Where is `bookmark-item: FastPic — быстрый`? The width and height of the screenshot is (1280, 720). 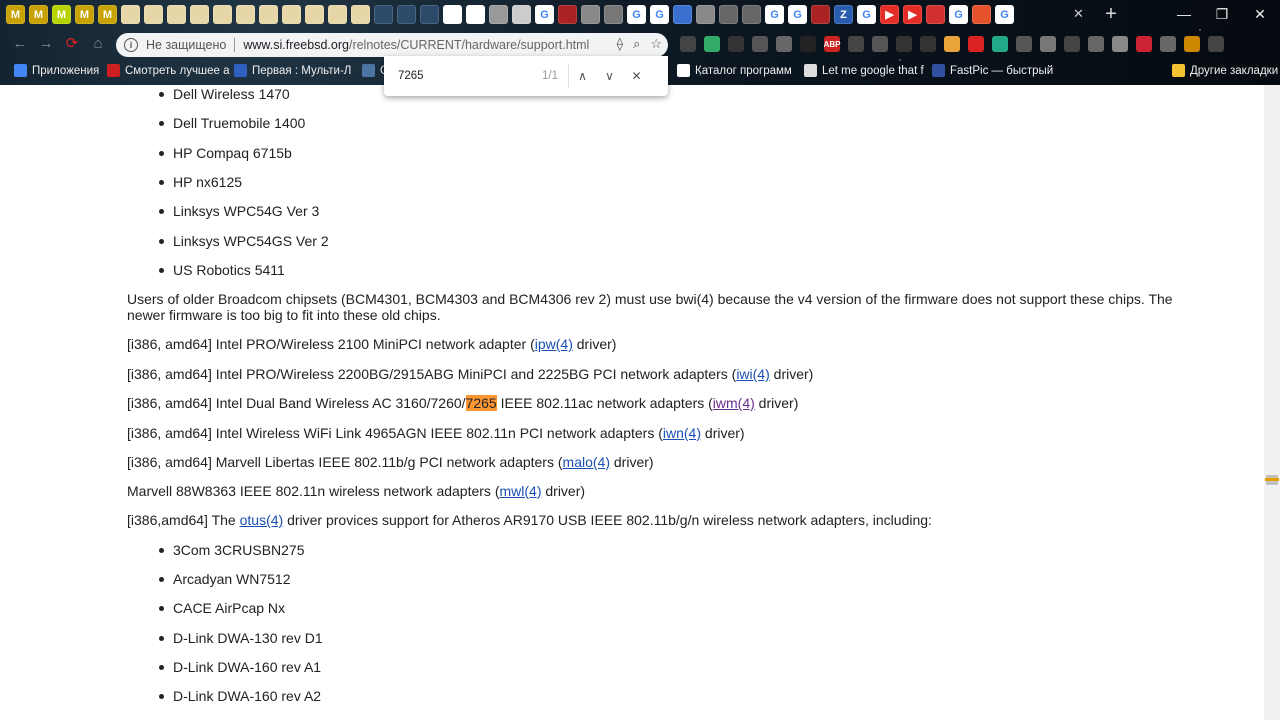
bookmark-item: FastPic — быстрый is located at coordinates (992, 70).